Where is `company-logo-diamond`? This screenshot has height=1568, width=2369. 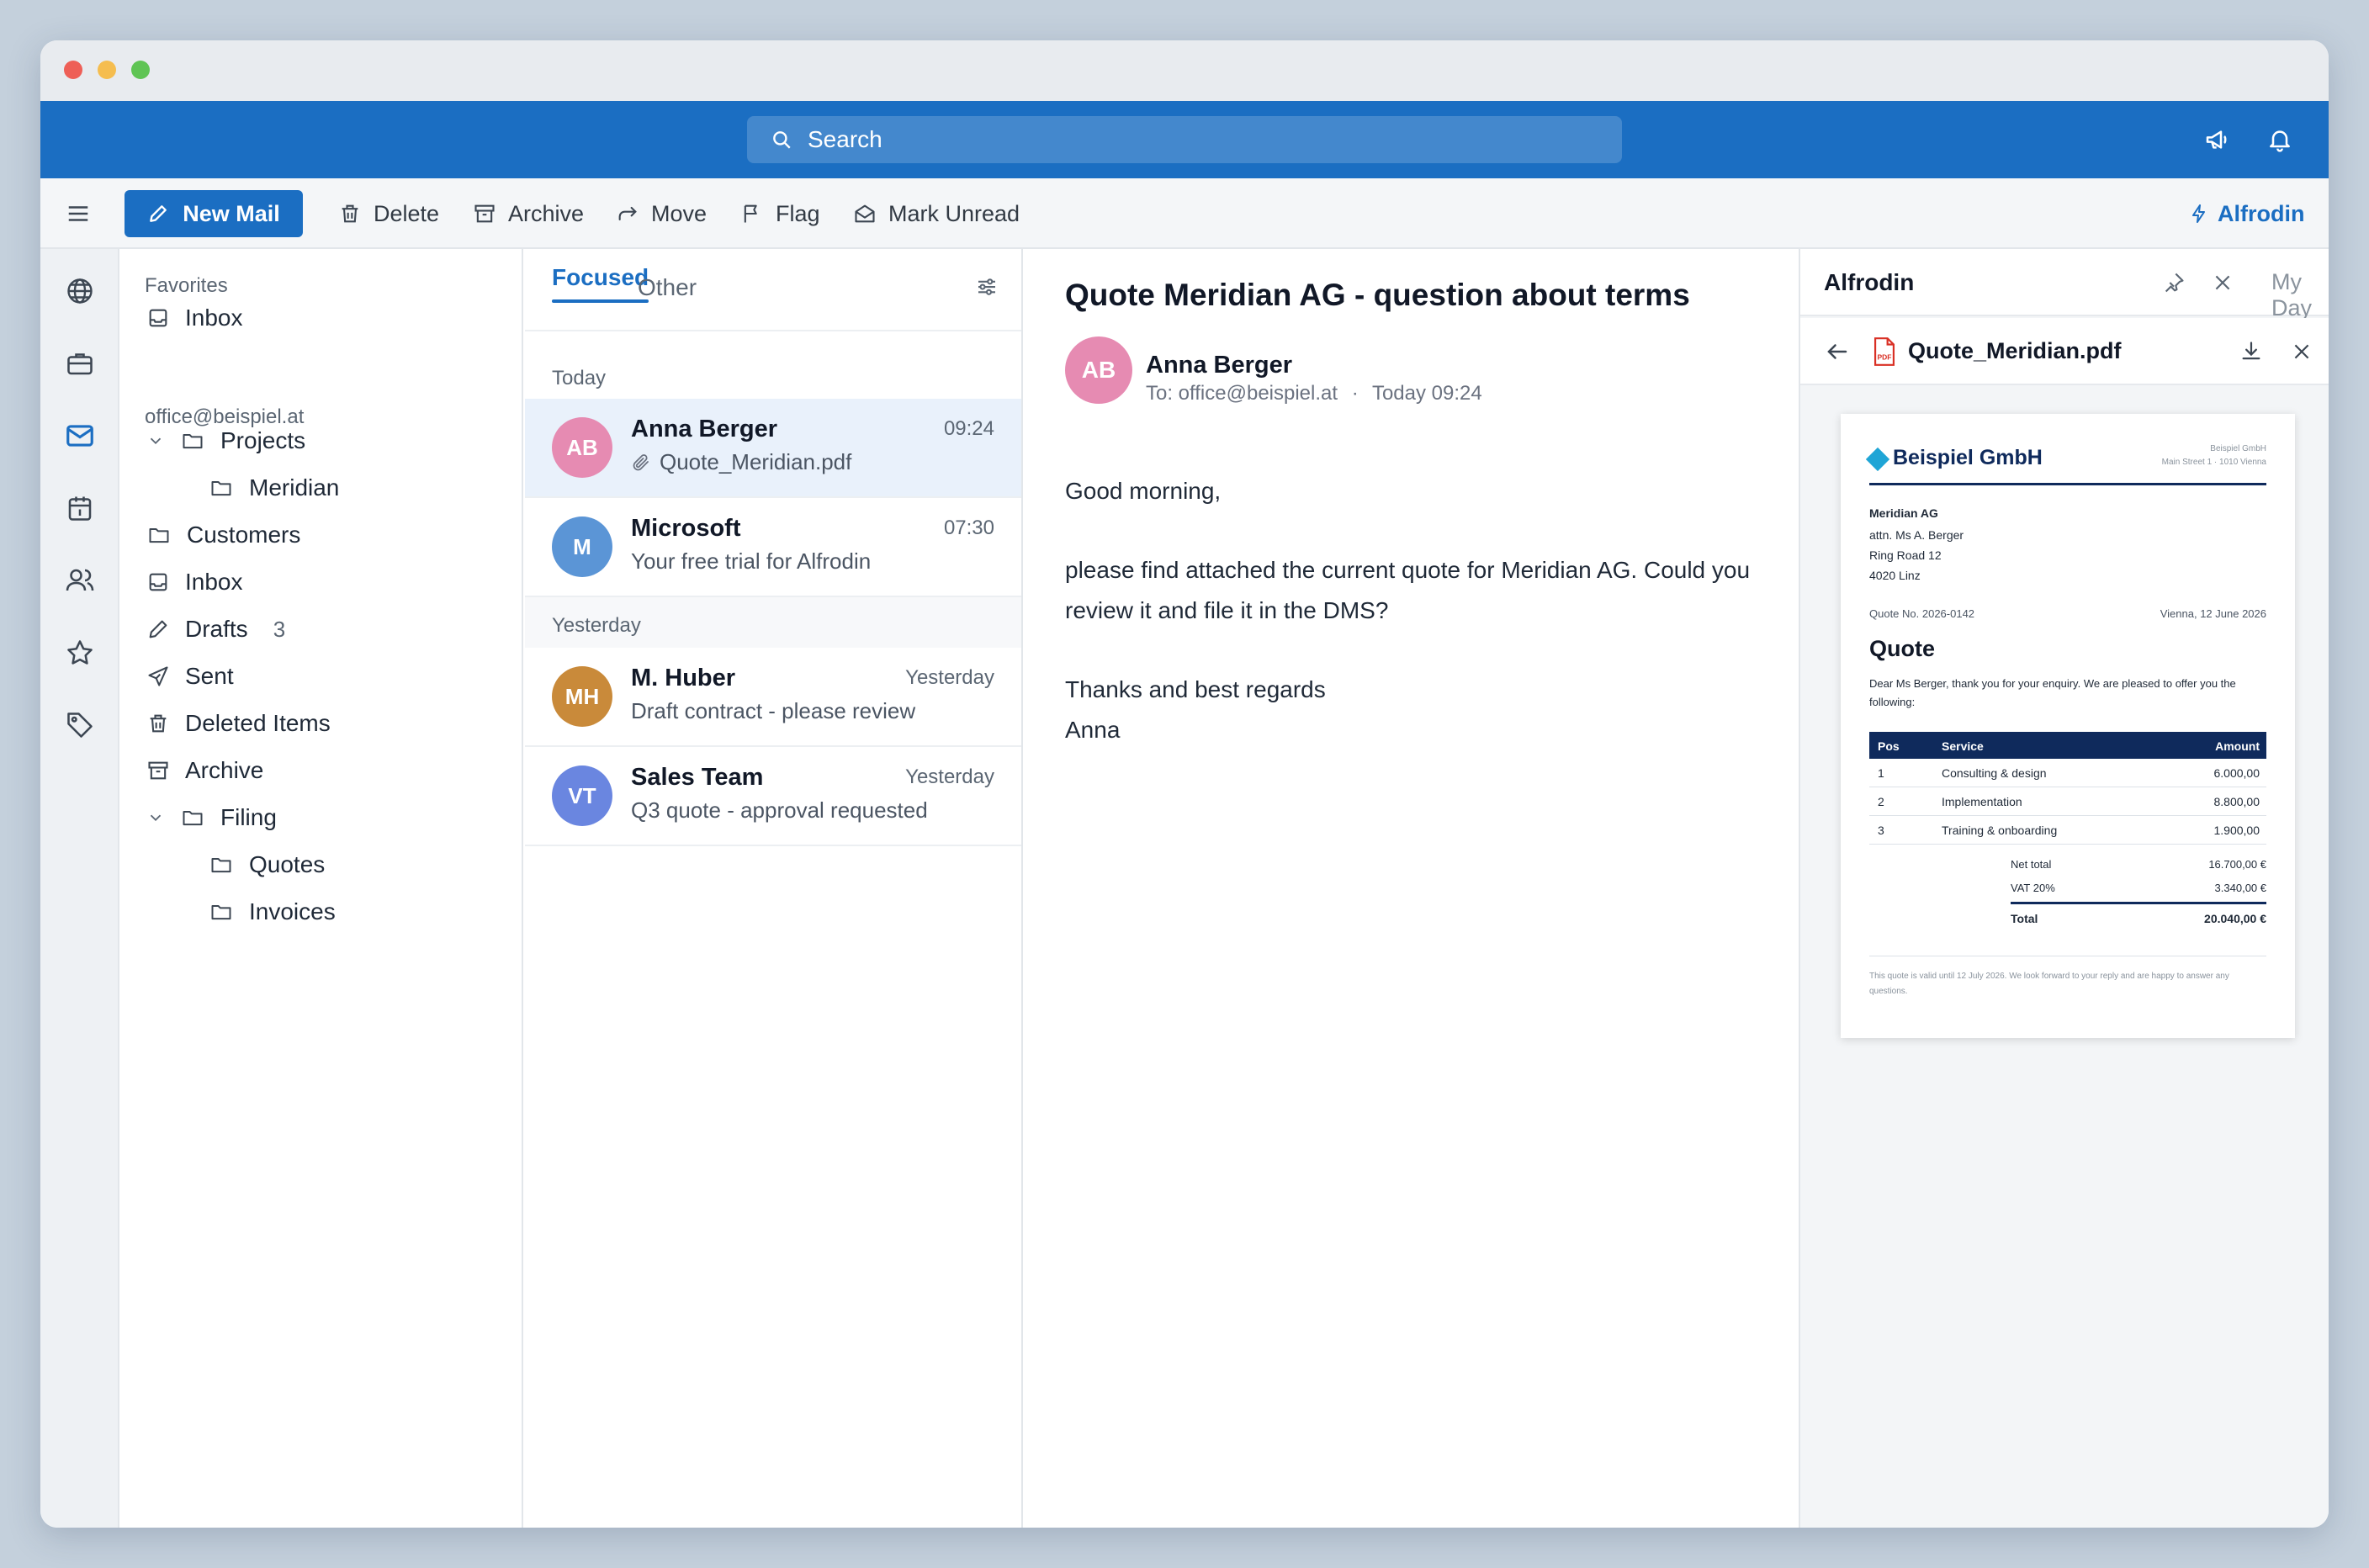 company-logo-diamond is located at coordinates (1878, 459).